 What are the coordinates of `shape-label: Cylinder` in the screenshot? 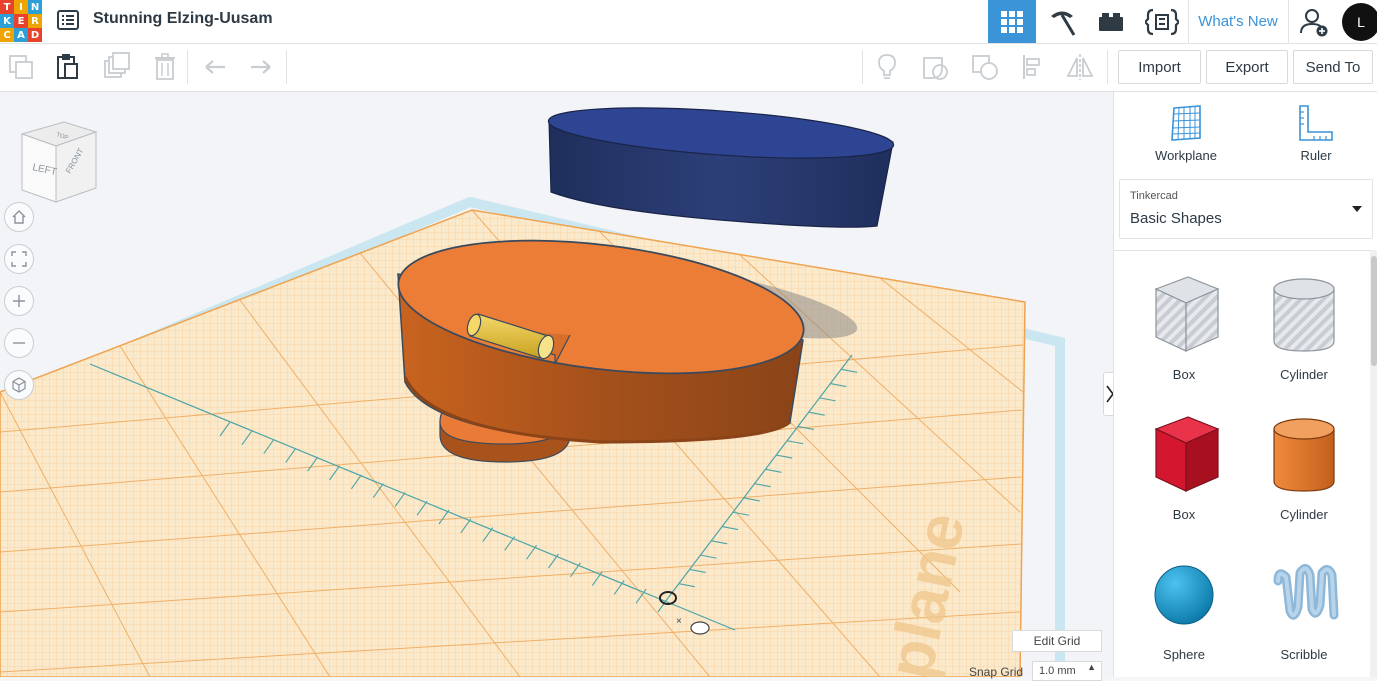 It's located at (1304, 514).